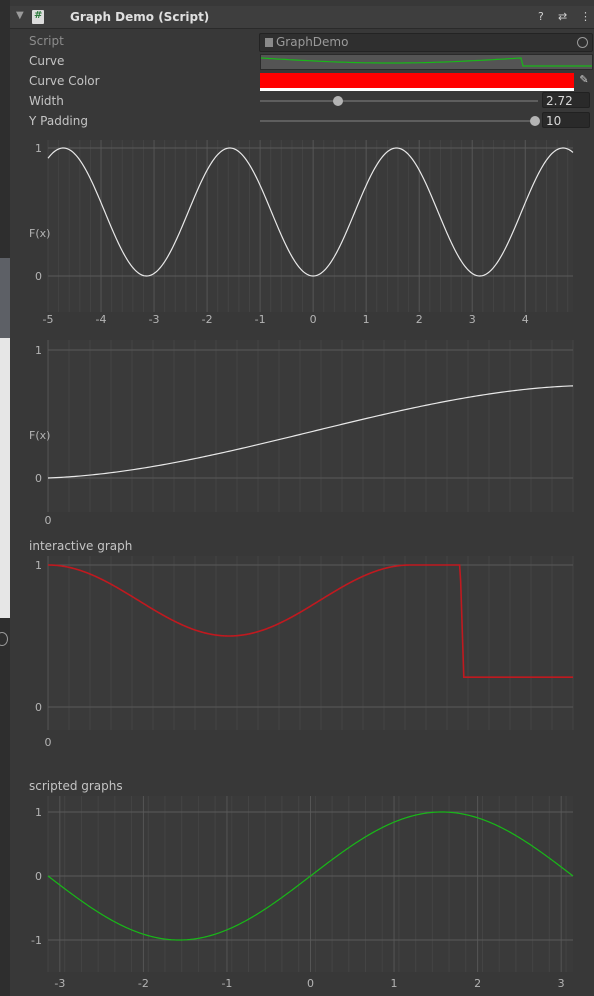  What do you see at coordinates (154, 319) in the screenshot?
I see `graph1-x-tick-label: -3` at bounding box center [154, 319].